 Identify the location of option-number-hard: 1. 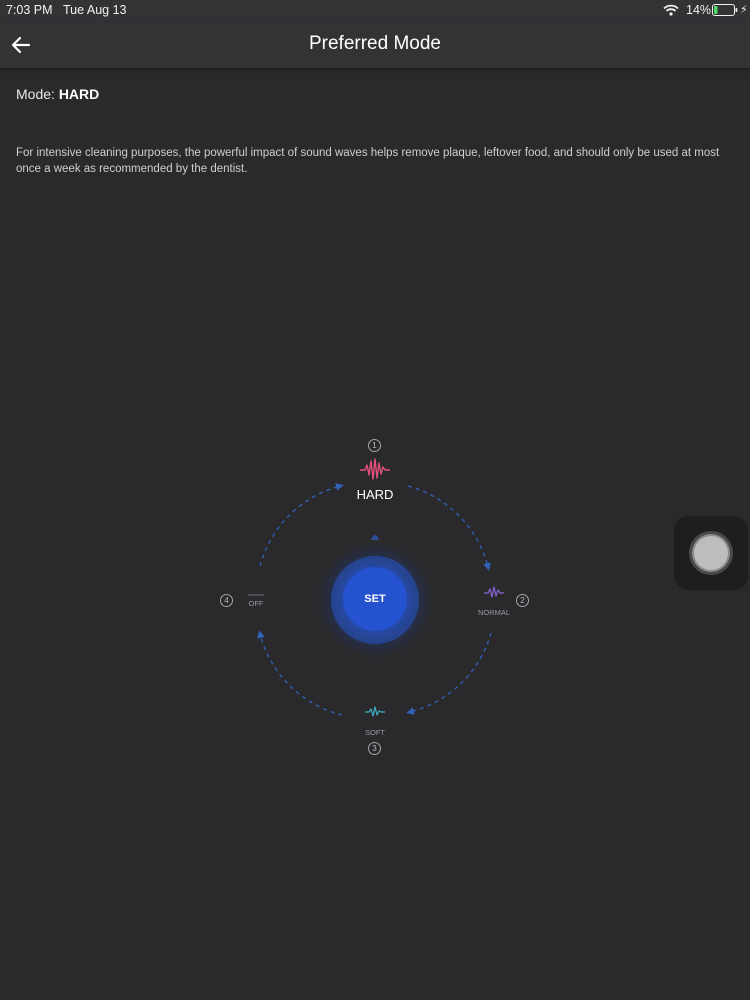
(374, 445).